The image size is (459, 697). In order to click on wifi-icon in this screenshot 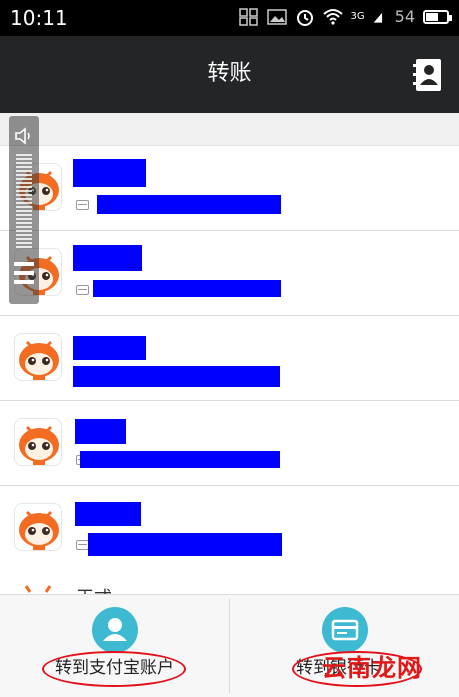, I will do `click(332, 17)`.